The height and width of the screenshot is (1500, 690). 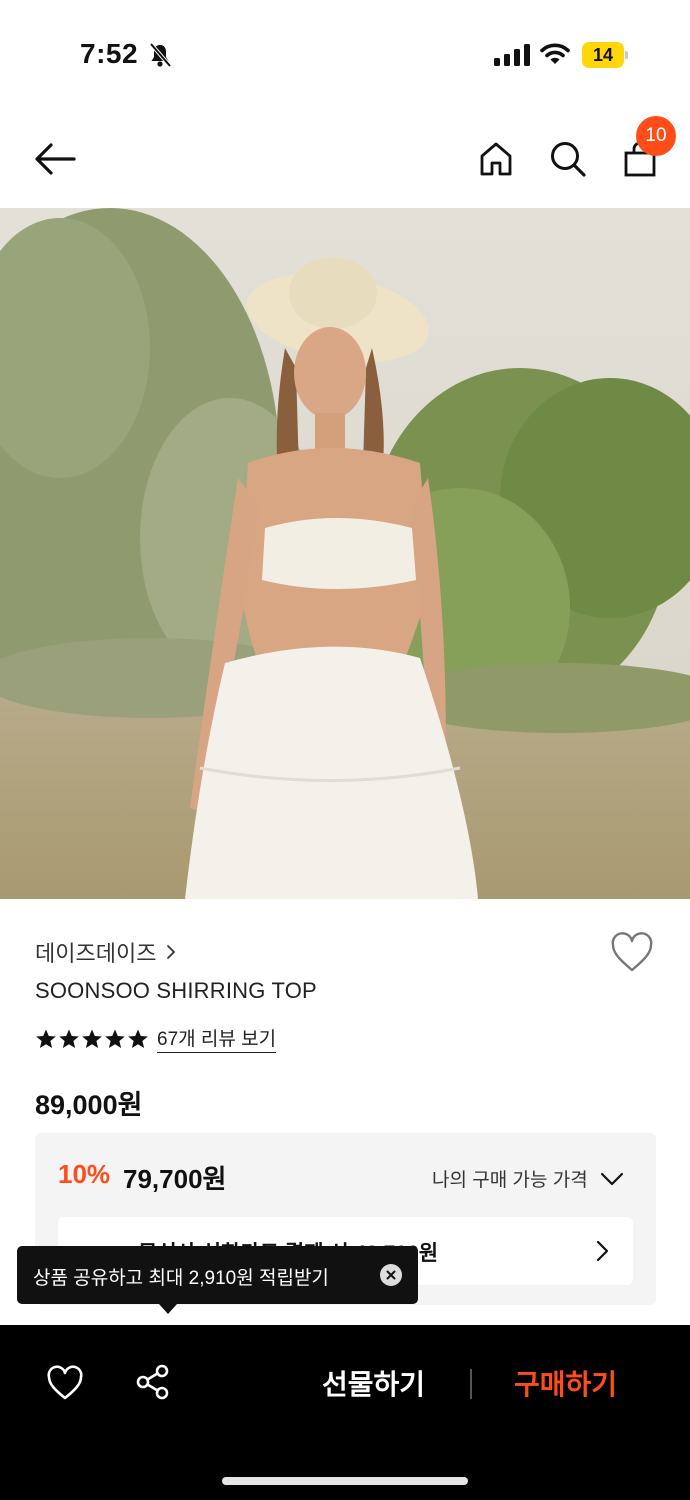 What do you see at coordinates (345, 1412) in the screenshot?
I see `bottom-action-bar: 선물하기 구매하기` at bounding box center [345, 1412].